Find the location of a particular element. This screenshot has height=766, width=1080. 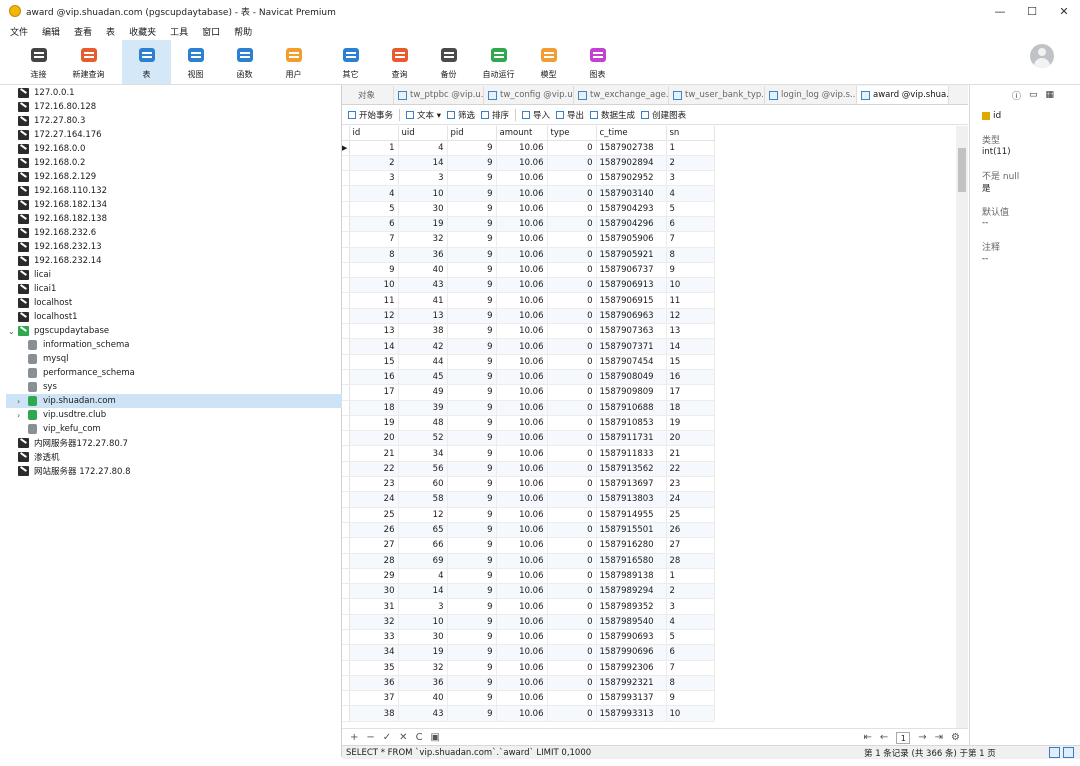

table-row: 26 65 9 10.06 0 1587915501 26 is located at coordinates (528, 530).